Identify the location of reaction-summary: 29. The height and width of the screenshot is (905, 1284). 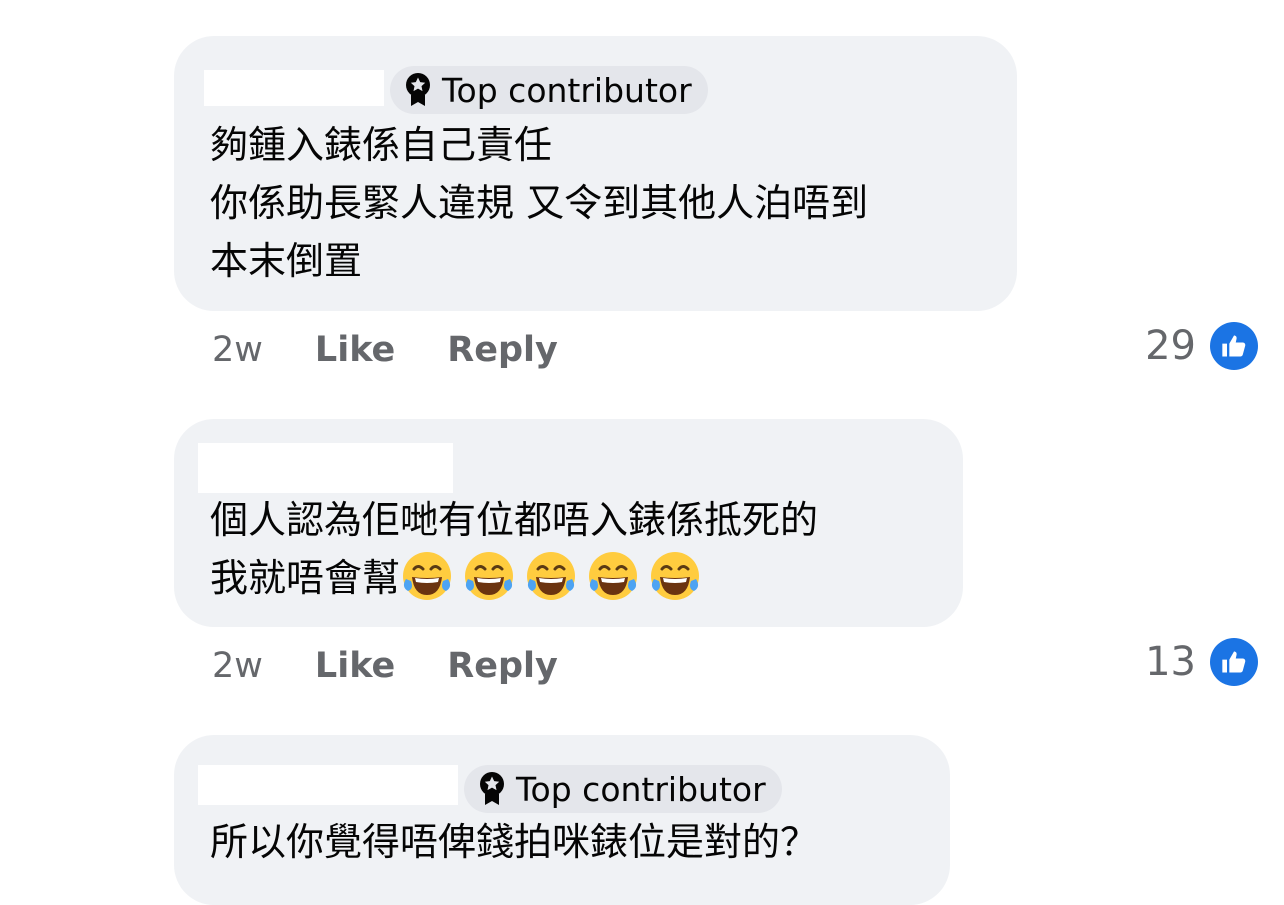
(1201, 346).